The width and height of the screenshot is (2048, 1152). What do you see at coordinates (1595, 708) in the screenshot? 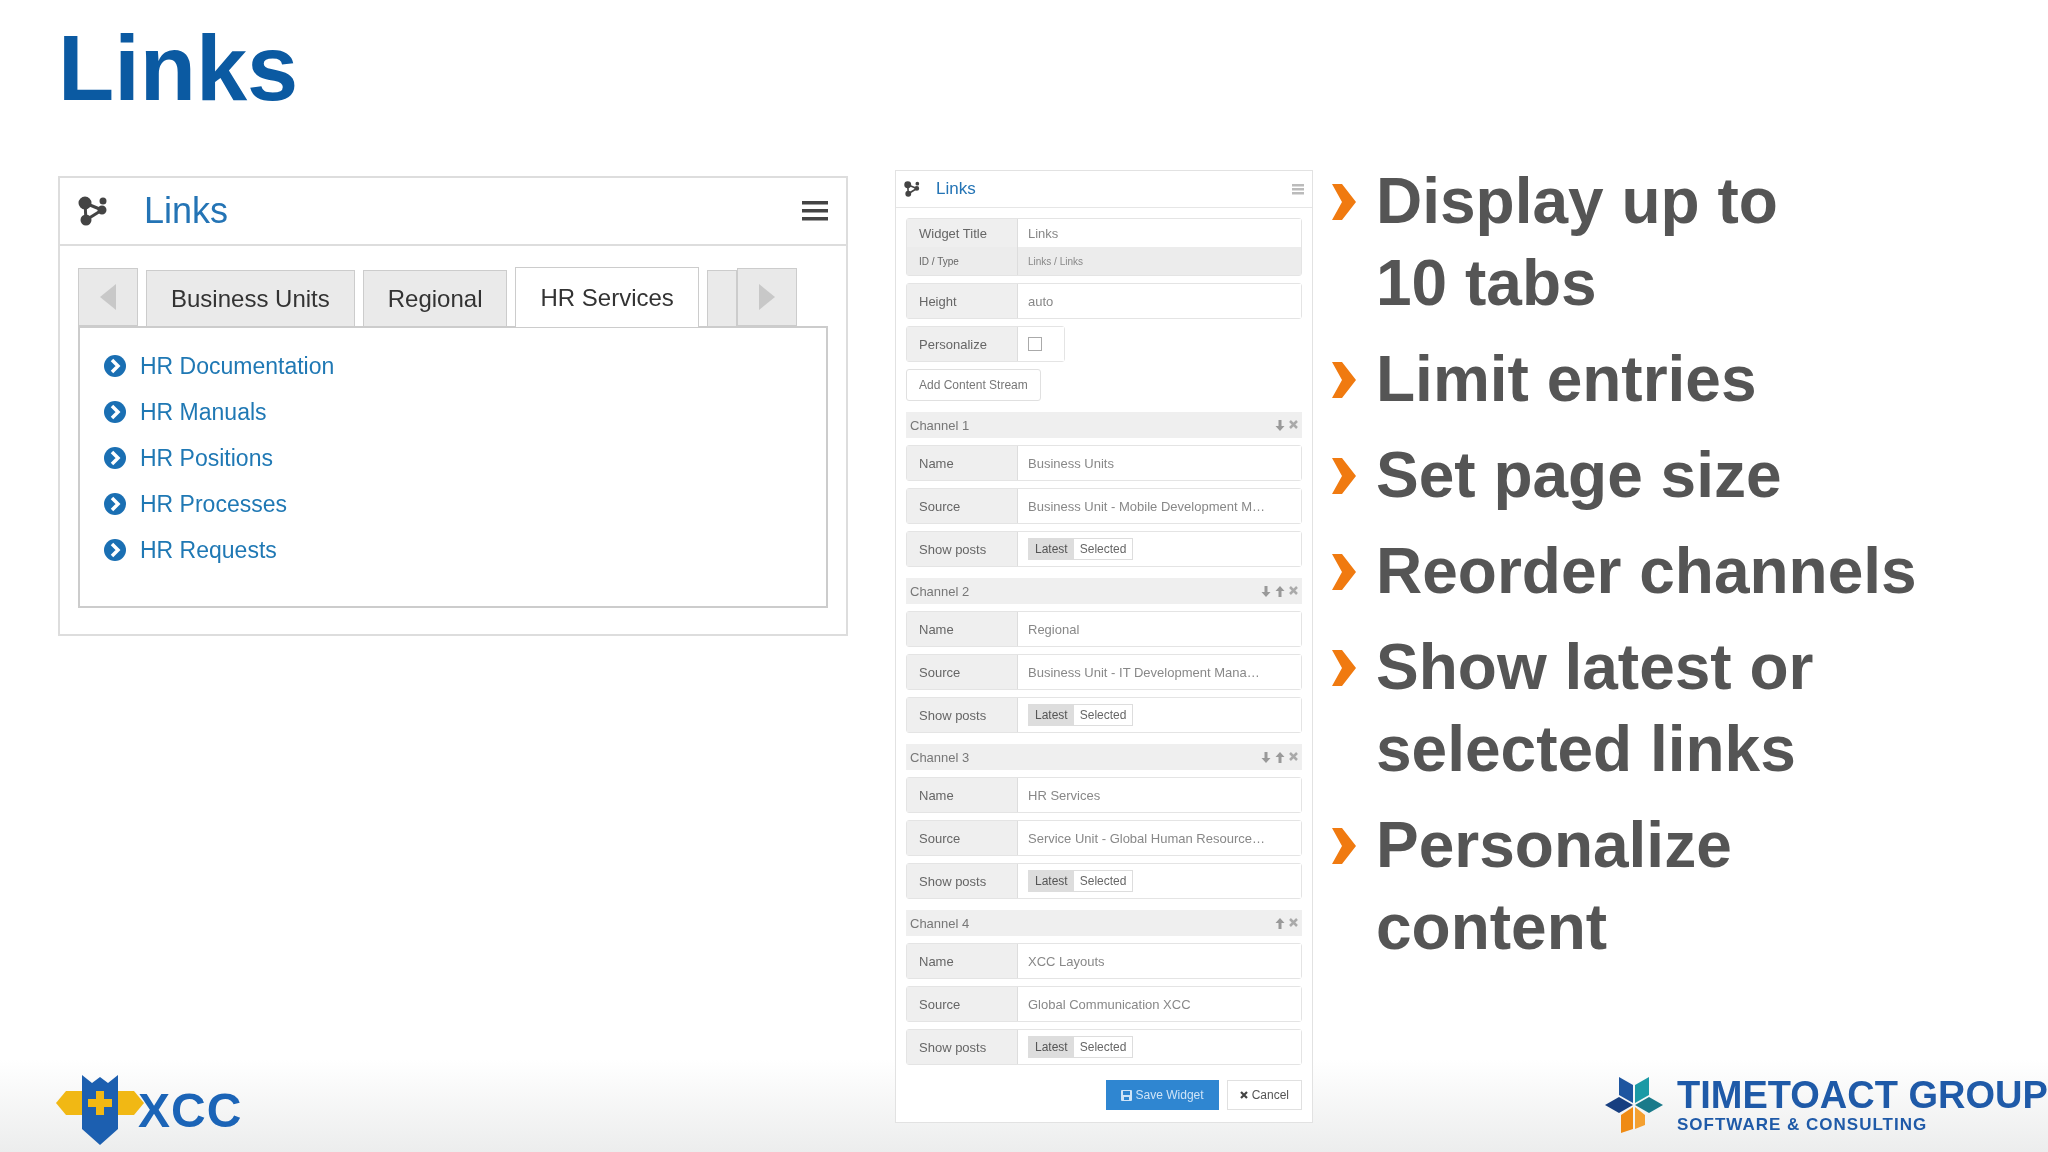
I see `bullet-text: Show latest or selected links` at bounding box center [1595, 708].